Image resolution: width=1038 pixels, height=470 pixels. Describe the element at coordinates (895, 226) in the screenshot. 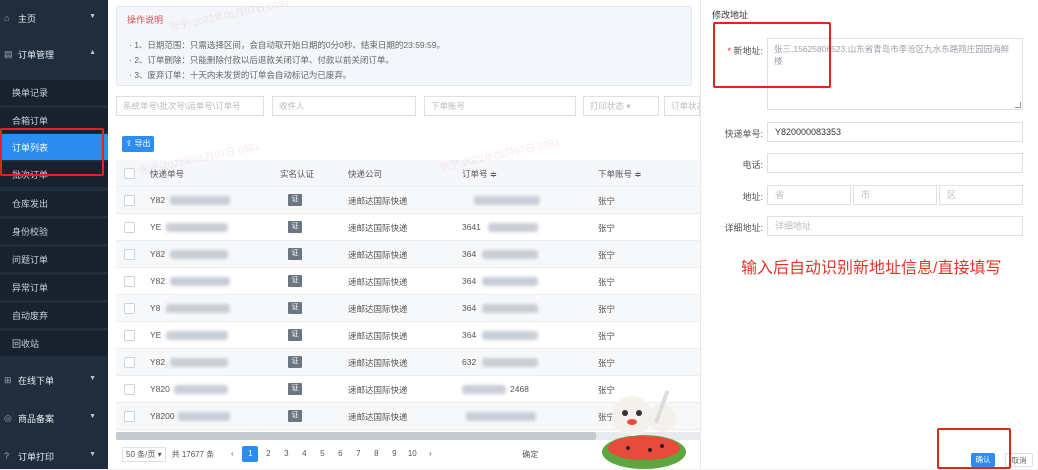

I see `detail-address-field: 详细地址` at that location.